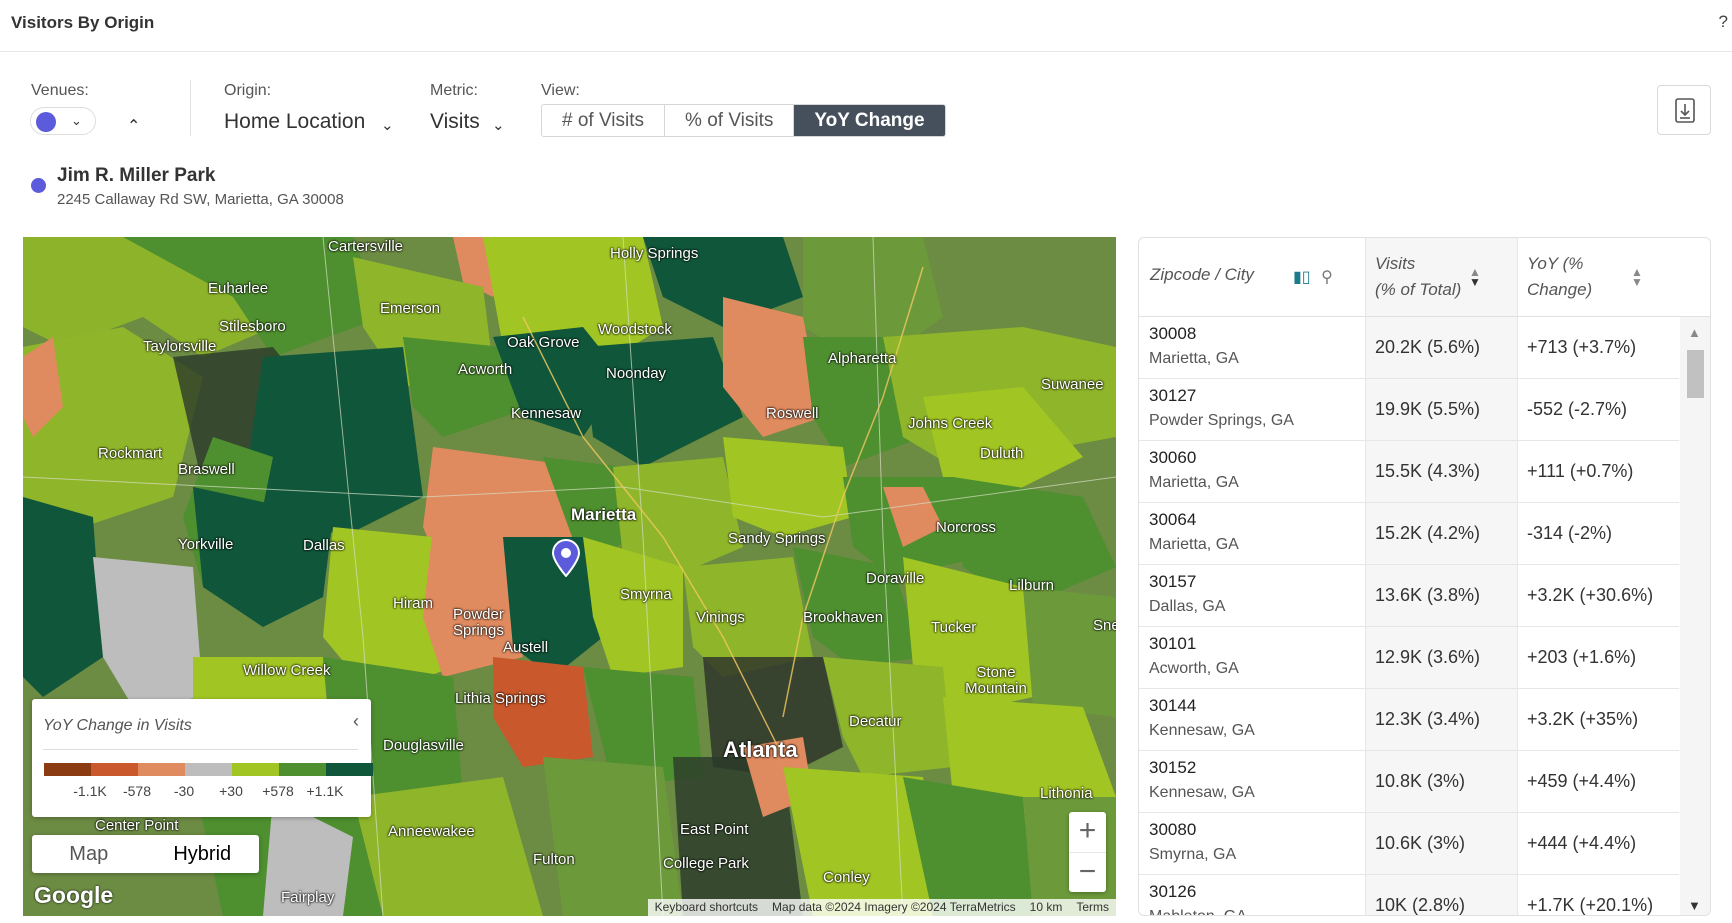 The width and height of the screenshot is (1732, 923). Describe the element at coordinates (454, 90) in the screenshot. I see `metric-label: Metric:` at that location.